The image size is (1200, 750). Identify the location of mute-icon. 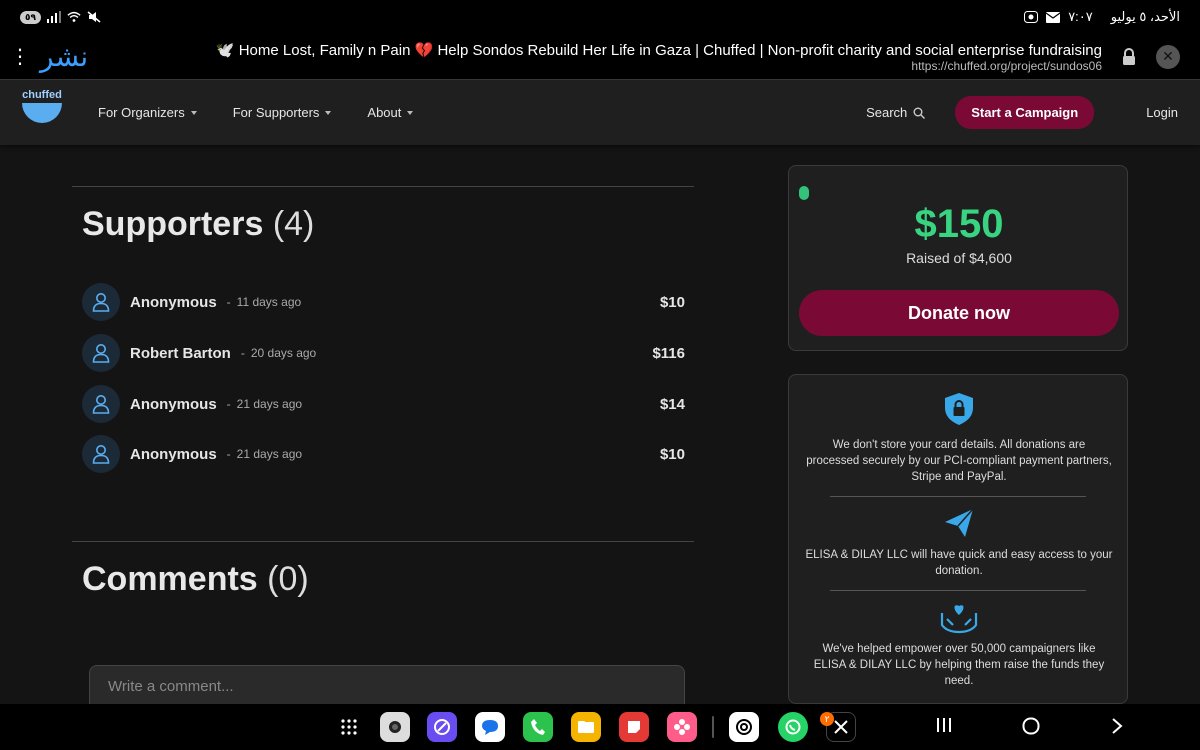
(94, 17).